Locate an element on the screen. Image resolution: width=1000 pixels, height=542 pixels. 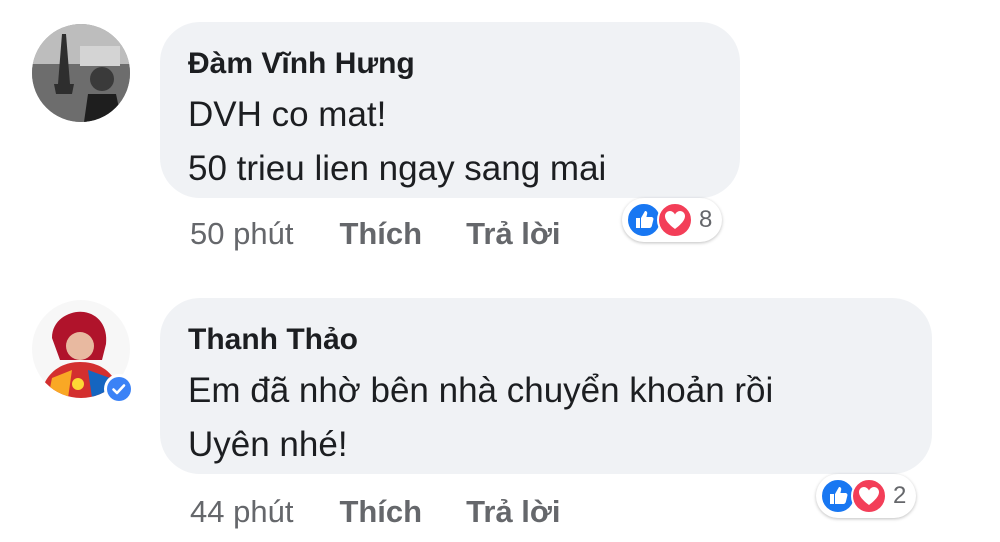
comment-time: 44 phút is located at coordinates (241, 512).